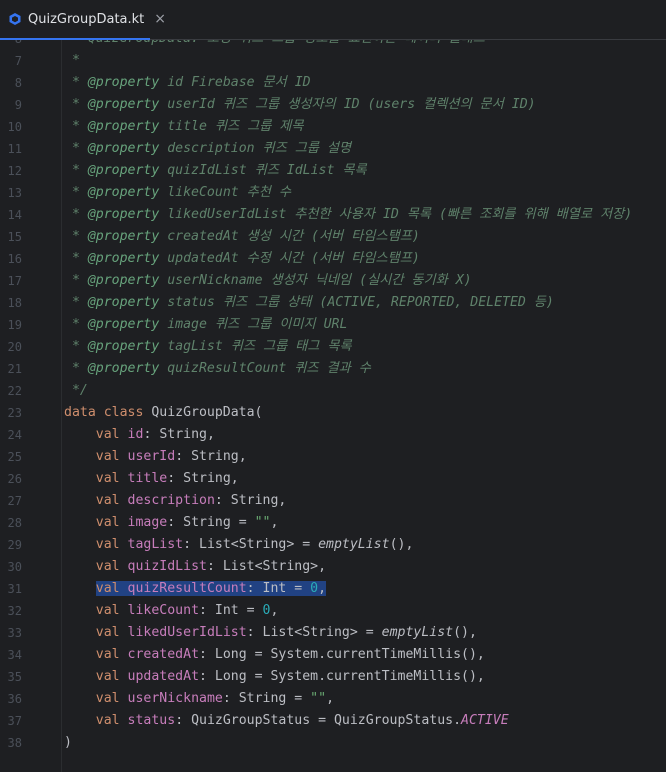 The width and height of the screenshot is (666, 772). What do you see at coordinates (68, 743) in the screenshot?
I see `code-text: )` at bounding box center [68, 743].